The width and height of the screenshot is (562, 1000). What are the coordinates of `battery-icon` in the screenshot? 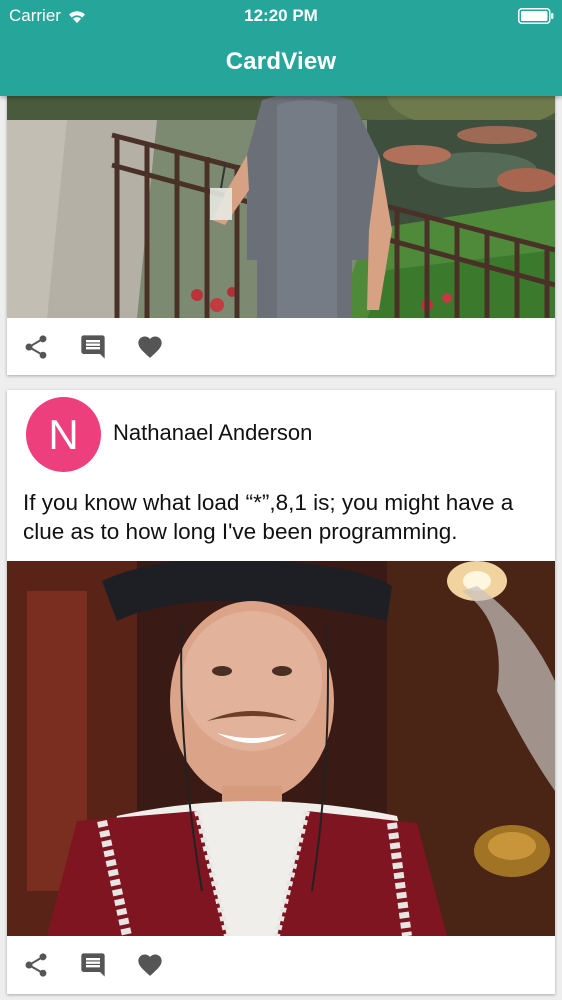 It's located at (536, 16).